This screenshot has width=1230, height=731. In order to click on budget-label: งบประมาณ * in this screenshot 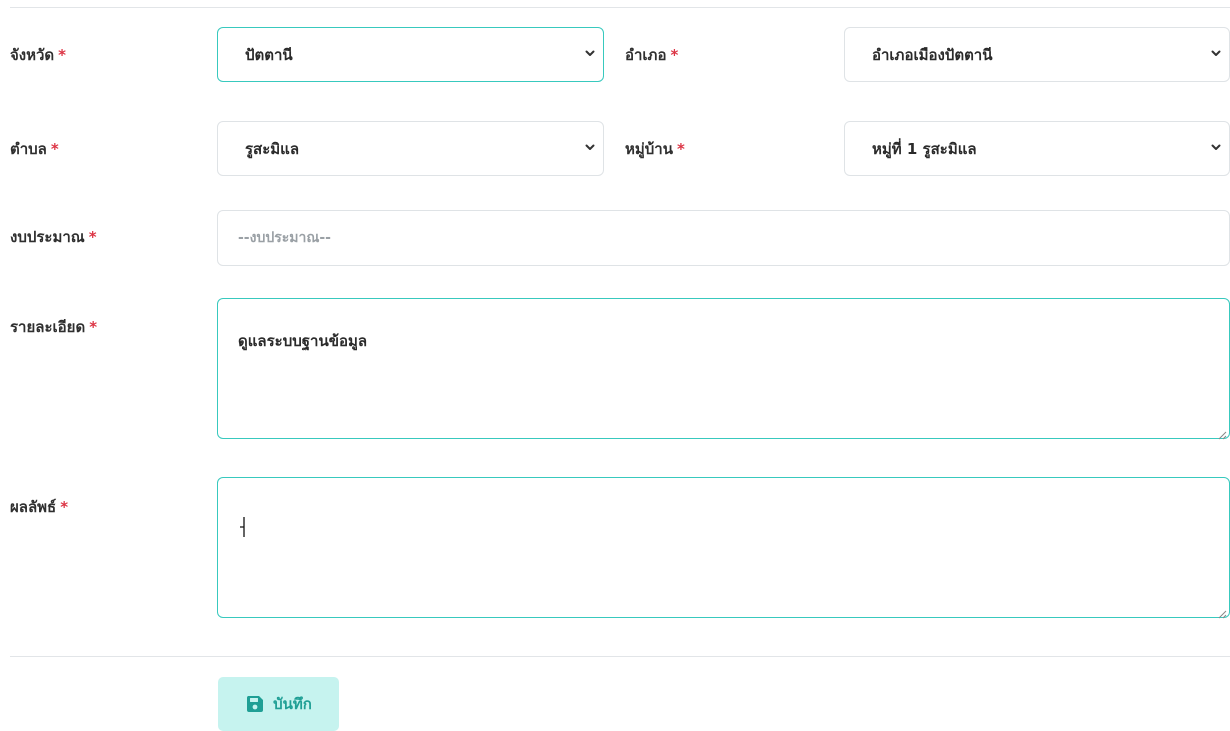, I will do `click(53, 237)`.